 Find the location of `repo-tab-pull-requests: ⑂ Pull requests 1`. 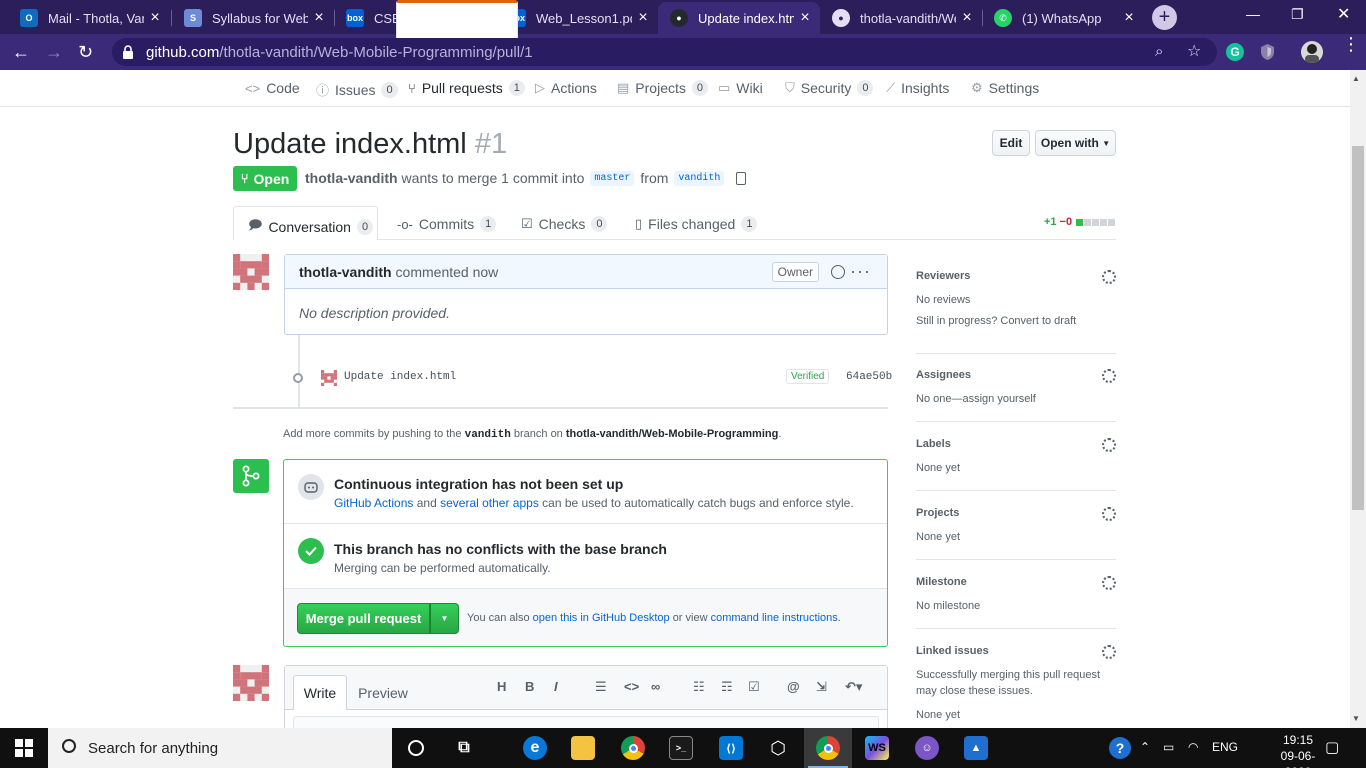

repo-tab-pull-requests: ⑂ Pull requests 1 is located at coordinates (466, 88).